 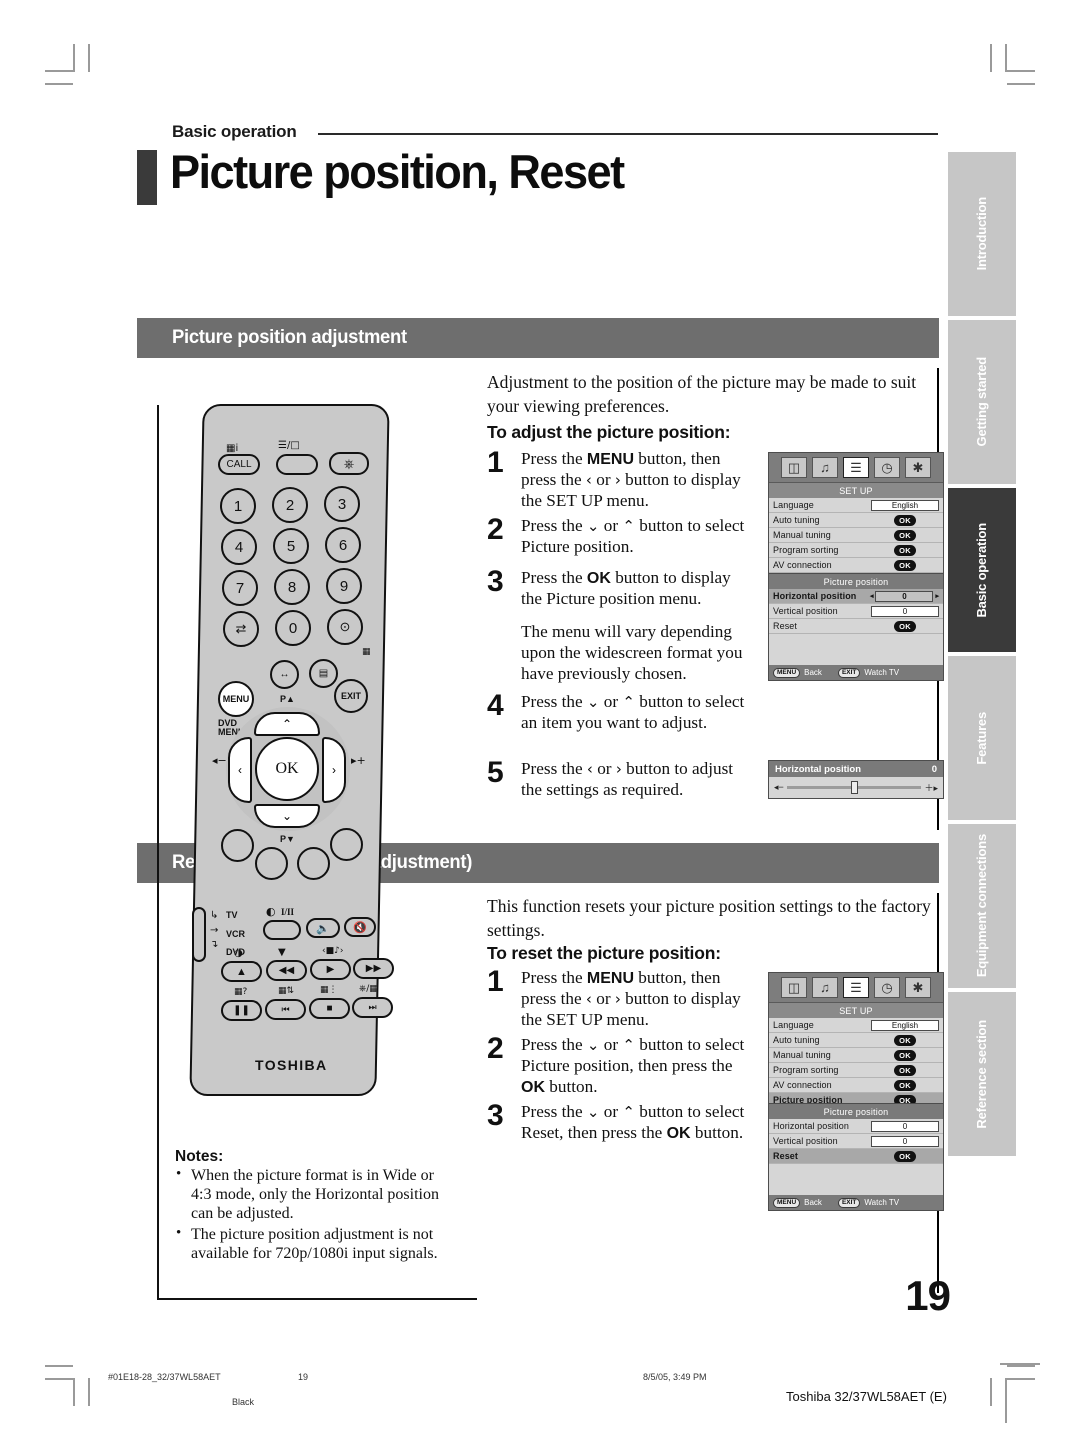 What do you see at coordinates (372, 1007) in the screenshot?
I see `next-track-button: ⏭` at bounding box center [372, 1007].